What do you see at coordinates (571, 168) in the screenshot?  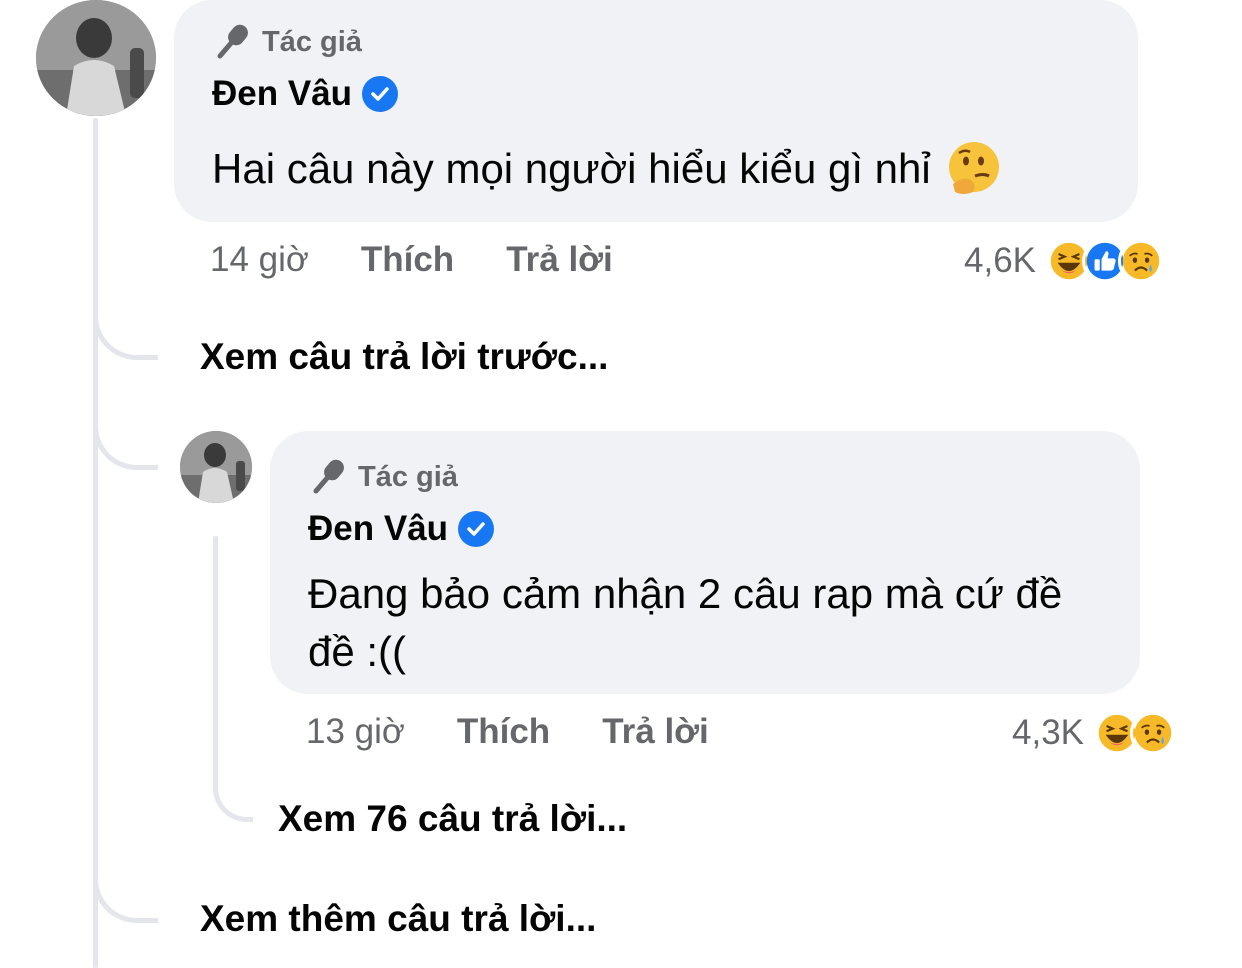 I see `comment-text: Hai câu này mọi người hiểu kiểu gì nhỉ` at bounding box center [571, 168].